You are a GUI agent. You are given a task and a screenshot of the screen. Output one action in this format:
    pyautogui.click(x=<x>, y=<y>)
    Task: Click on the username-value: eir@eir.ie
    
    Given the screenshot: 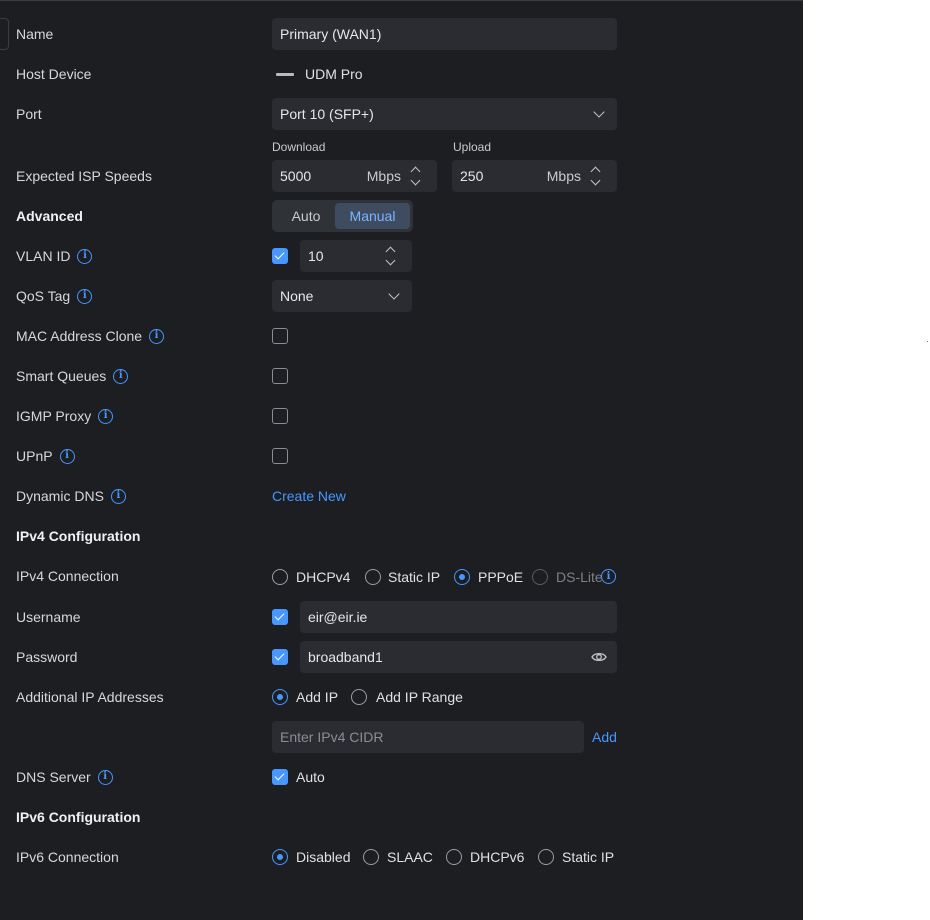 What is the action you would take?
    pyautogui.click(x=338, y=617)
    